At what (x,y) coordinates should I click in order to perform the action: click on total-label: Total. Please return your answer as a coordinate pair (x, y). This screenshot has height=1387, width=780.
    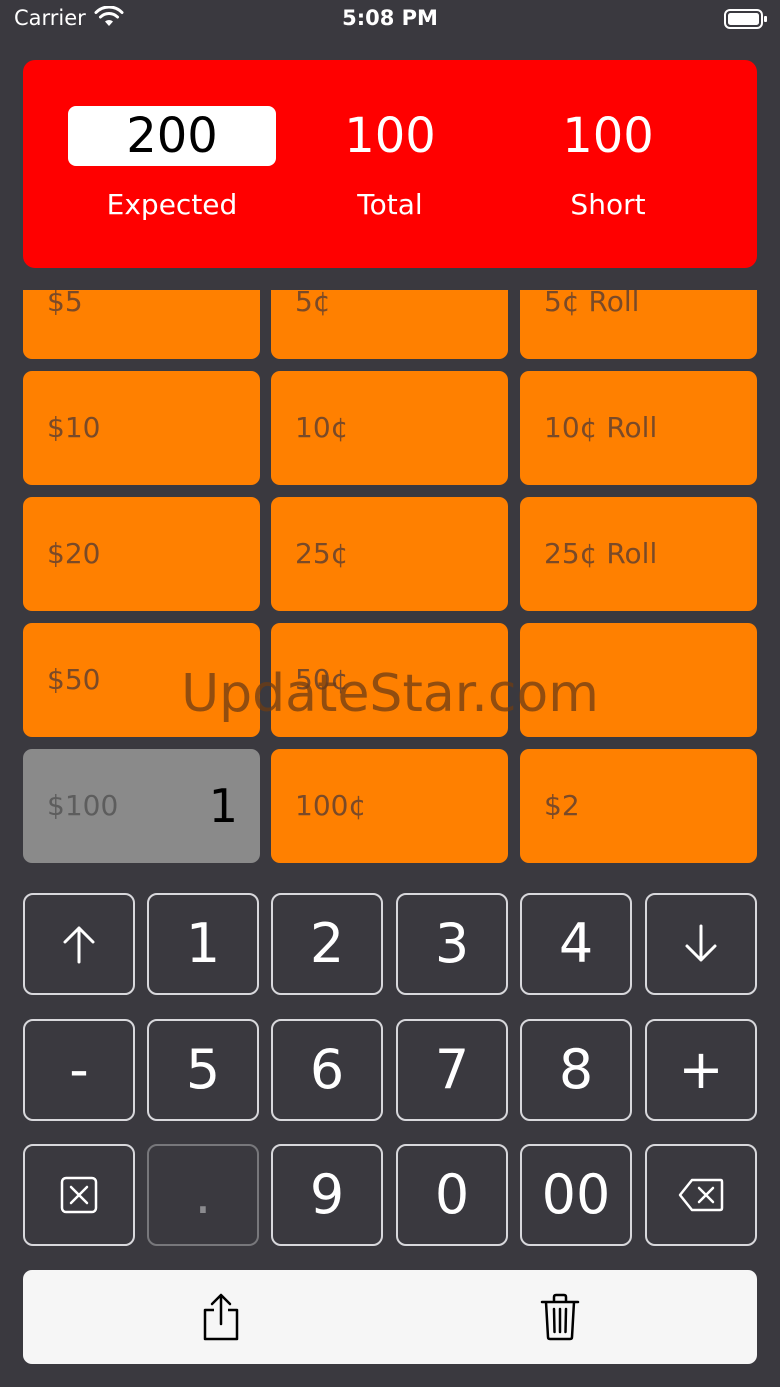
    Looking at the image, I should click on (390, 204).